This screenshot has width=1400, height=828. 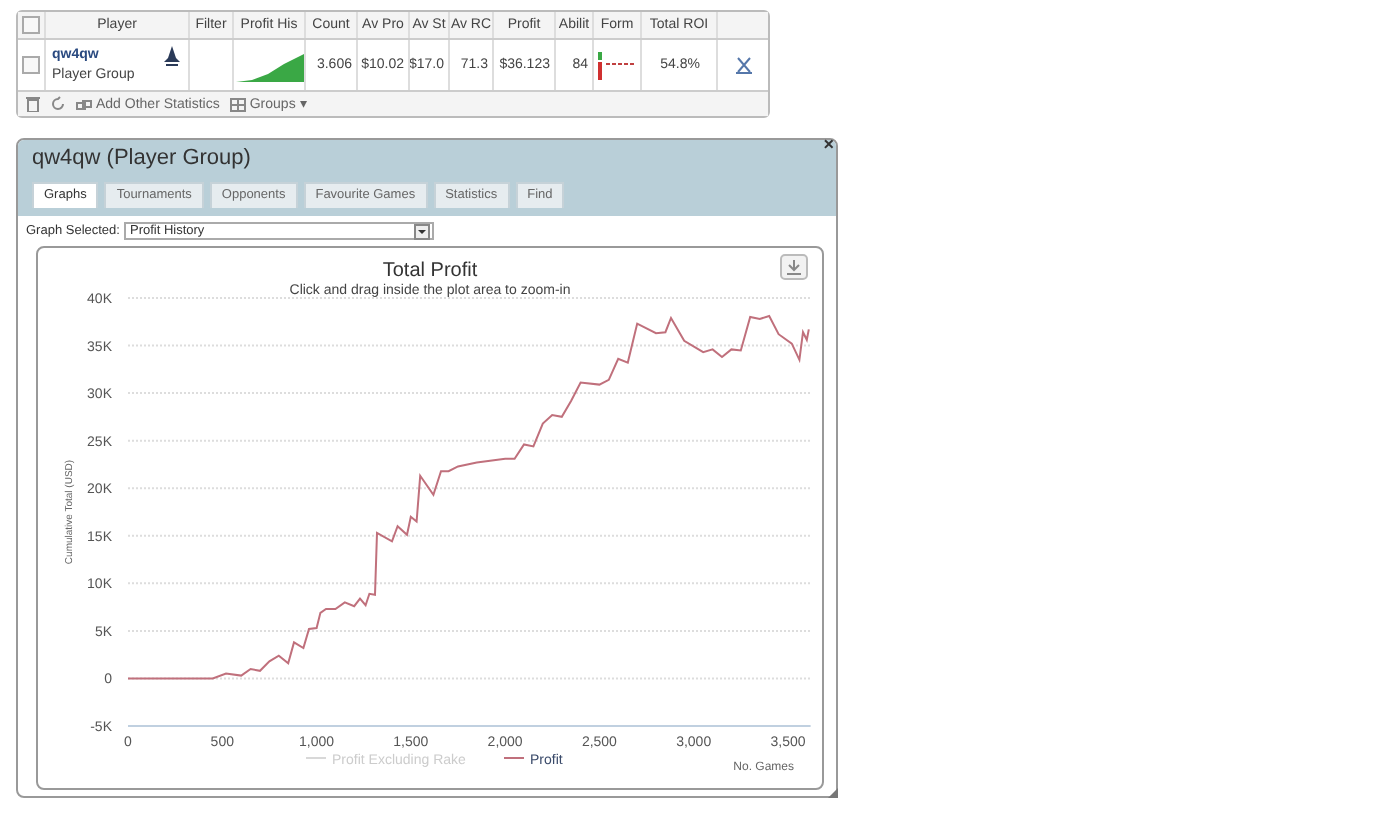 I want to click on form-drawing, so click(x=617, y=65).